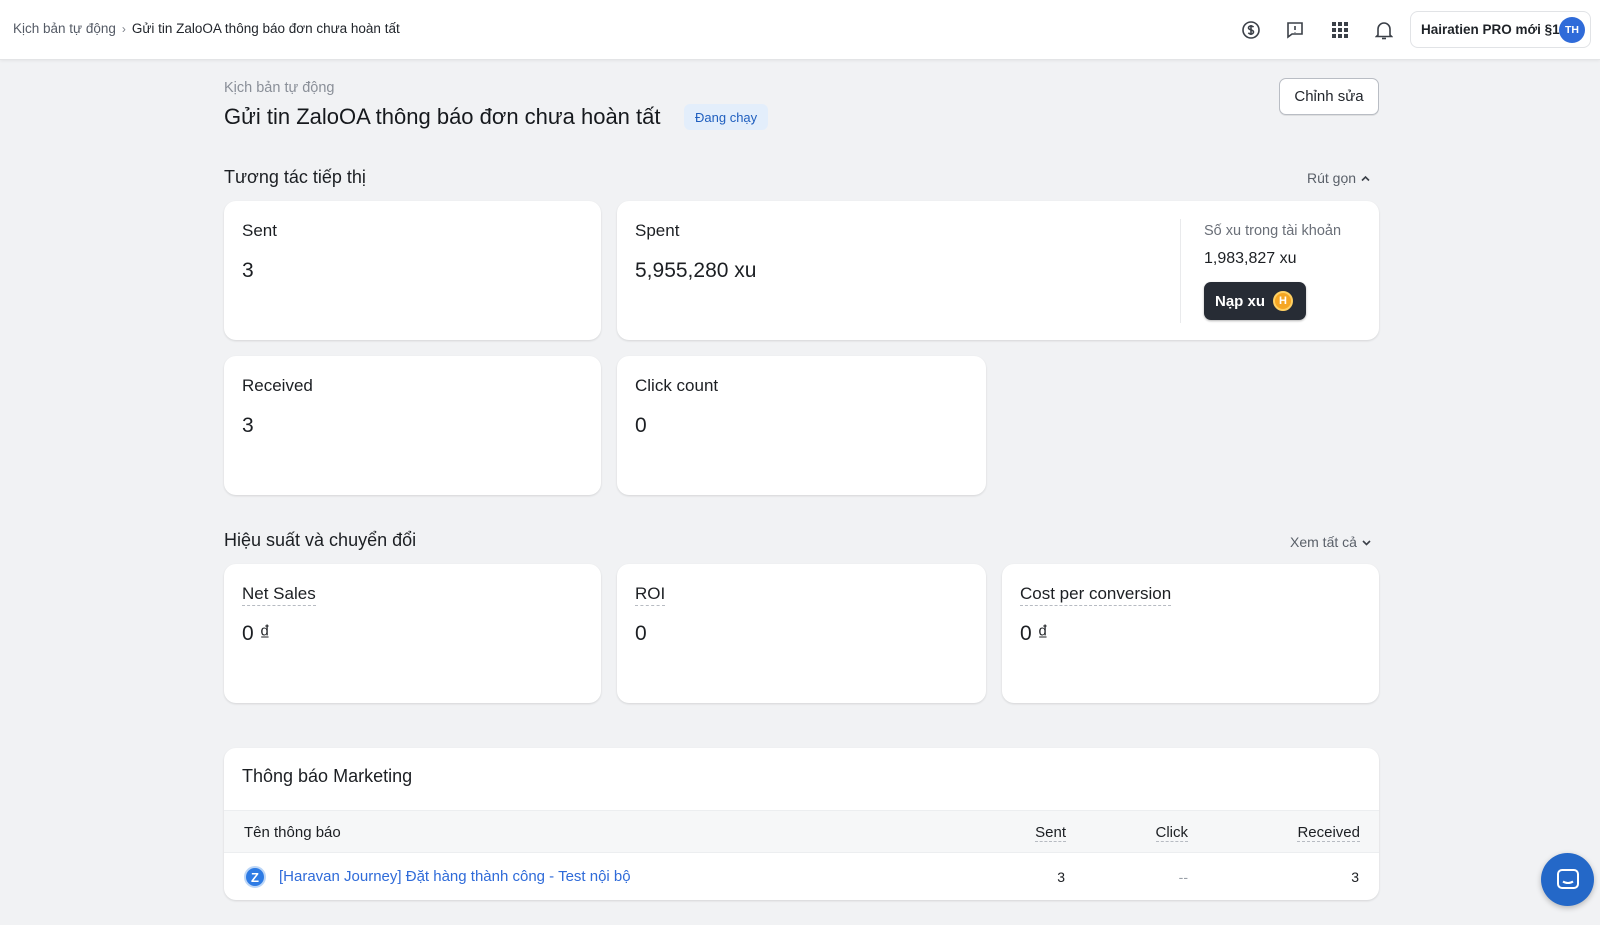  Describe the element at coordinates (1323, 542) in the screenshot. I see `view-all-label: Xem tất cả` at that location.